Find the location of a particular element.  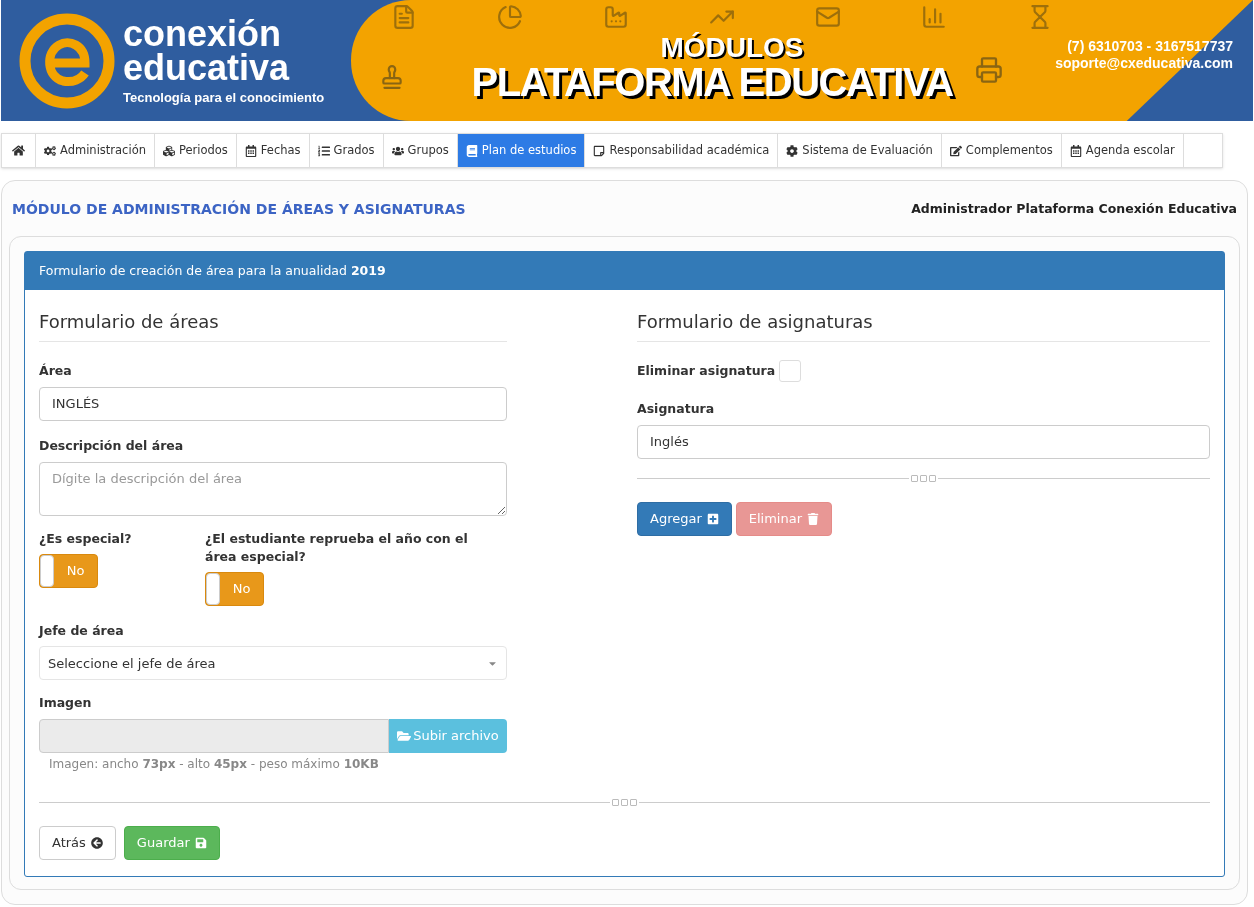

logo-text: conexión is located at coordinates (202, 34).